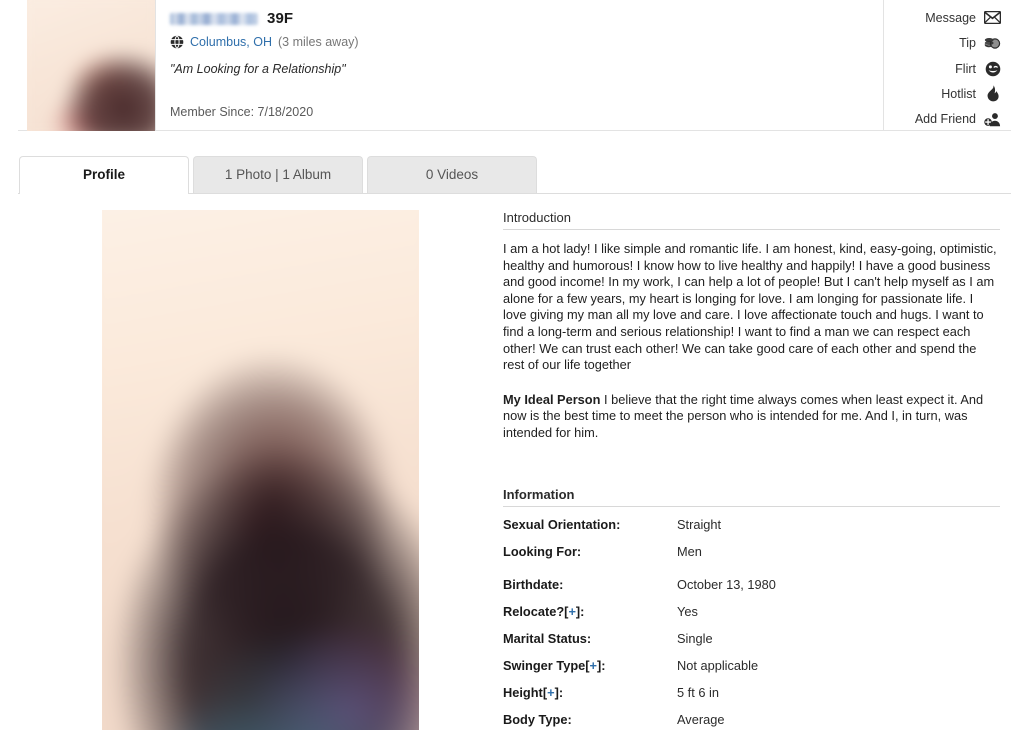 This screenshot has height=731, width=1024. What do you see at coordinates (992, 43) in the screenshot?
I see `coins-icon` at bounding box center [992, 43].